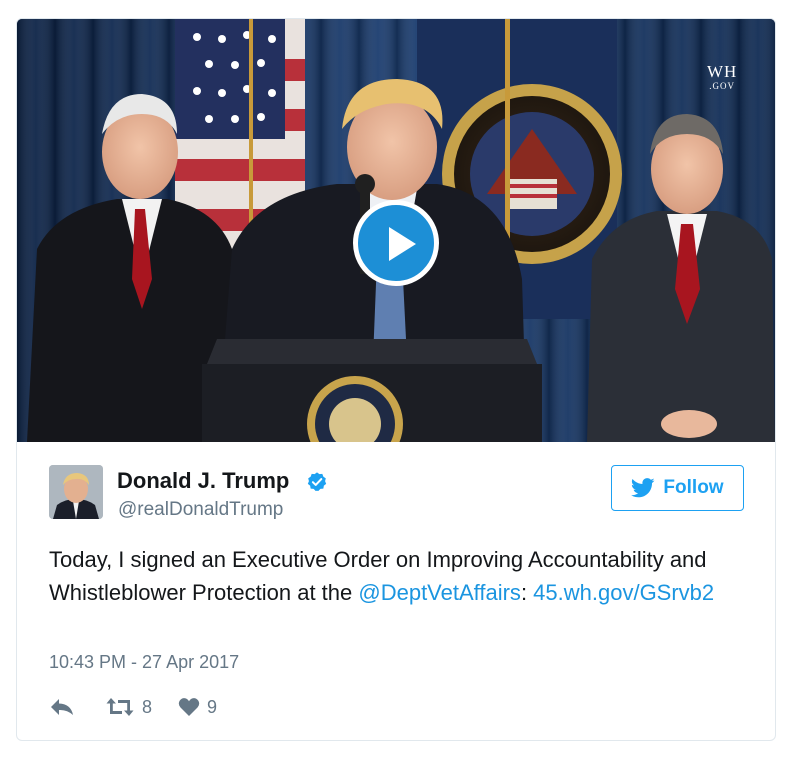  I want to click on retweet-count: 8, so click(147, 706).